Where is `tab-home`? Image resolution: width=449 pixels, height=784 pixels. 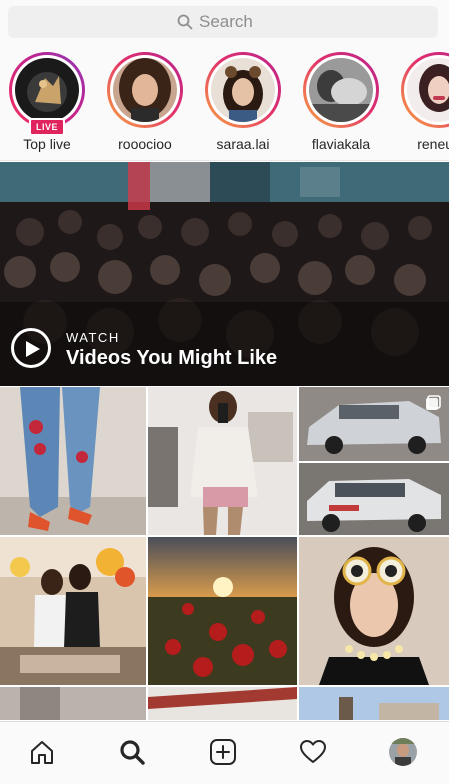
tab-home is located at coordinates (42, 752).